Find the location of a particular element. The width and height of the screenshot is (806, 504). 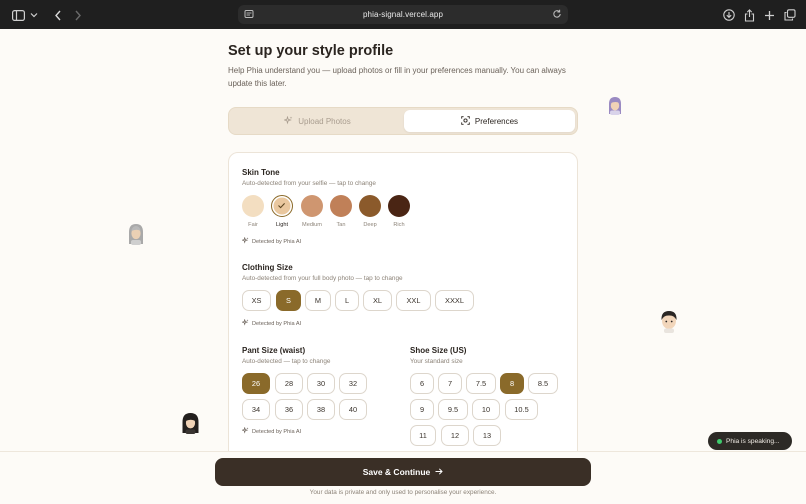

shoe-size-option: 9.5 is located at coordinates (453, 409).